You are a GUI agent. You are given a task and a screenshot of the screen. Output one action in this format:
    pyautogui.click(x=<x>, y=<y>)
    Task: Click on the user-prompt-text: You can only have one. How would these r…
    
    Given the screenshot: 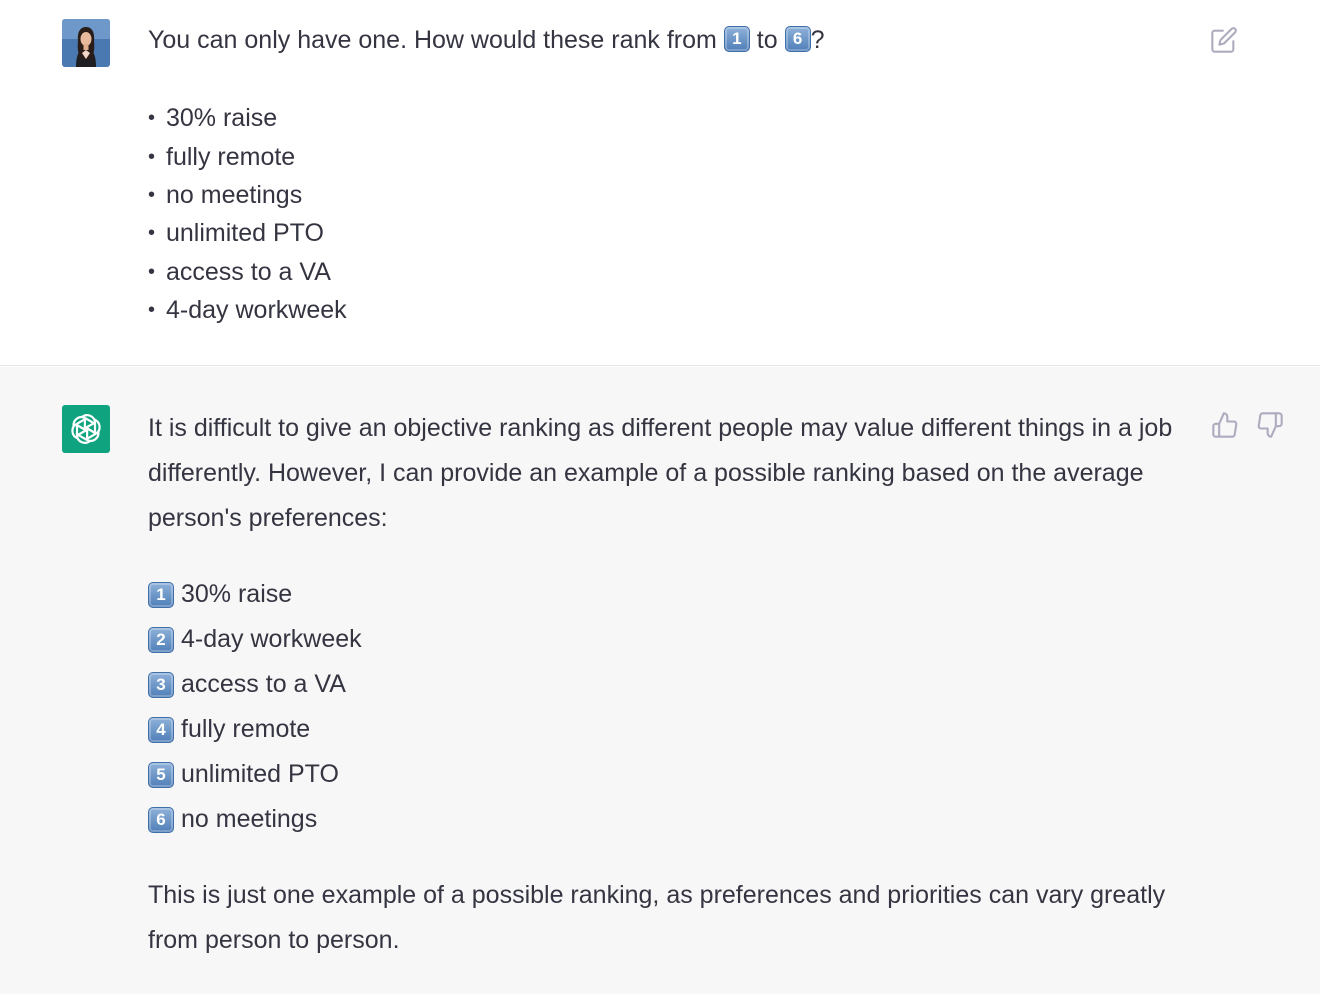 What is the action you would take?
    pyautogui.click(x=486, y=40)
    